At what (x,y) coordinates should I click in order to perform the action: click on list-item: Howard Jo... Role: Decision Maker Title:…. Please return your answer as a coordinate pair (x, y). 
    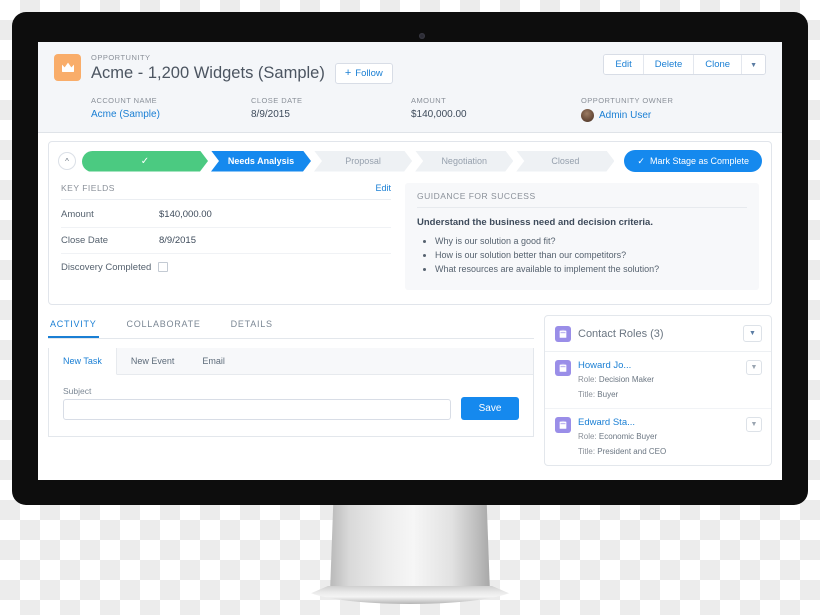
    Looking at the image, I should click on (658, 380).